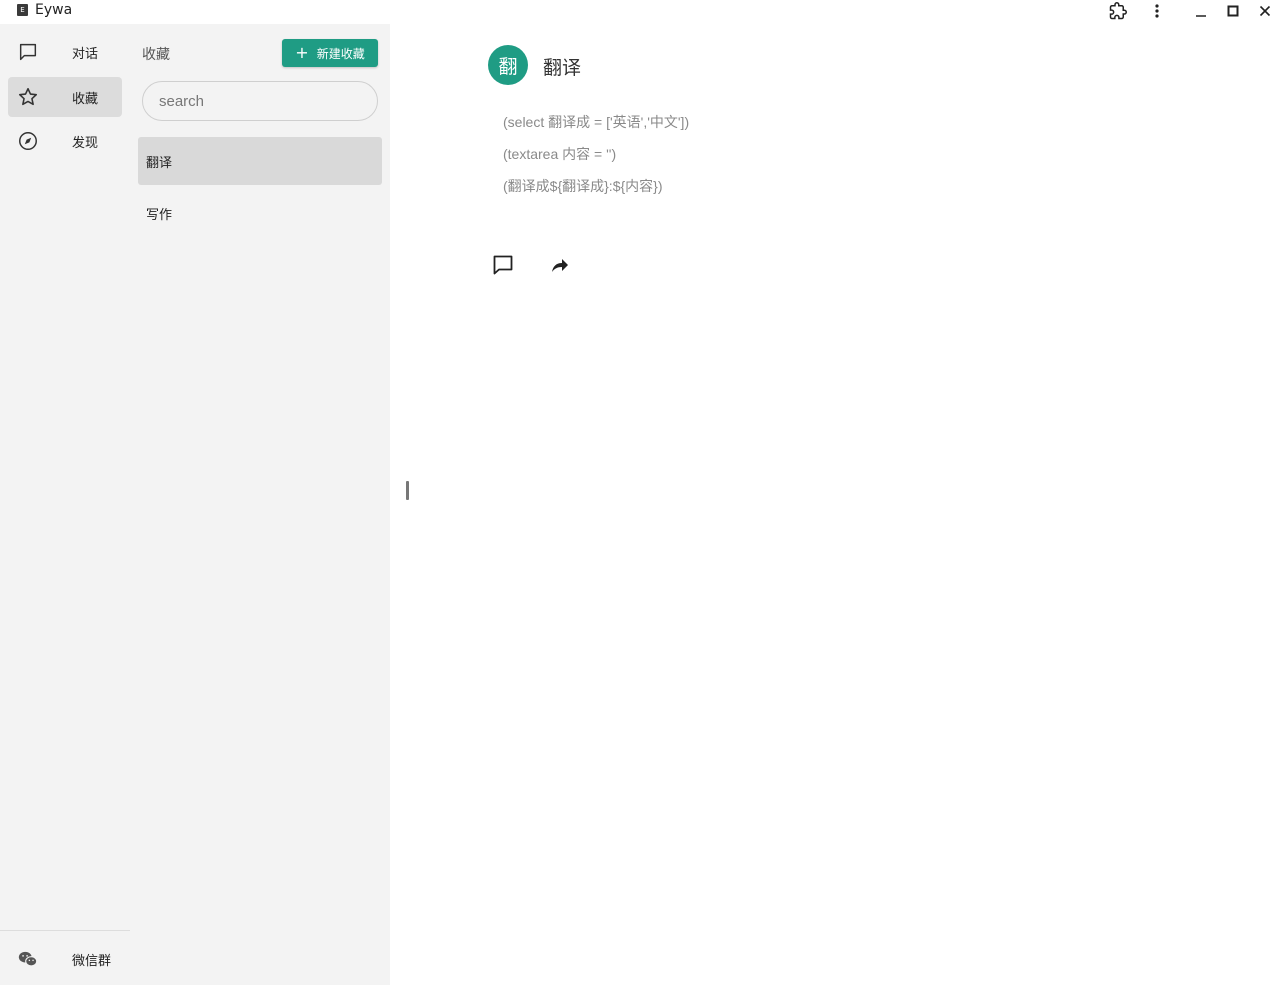 Image resolution: width=1278 pixels, height=985 pixels. What do you see at coordinates (562, 68) in the screenshot?
I see `page-title: 翻译` at bounding box center [562, 68].